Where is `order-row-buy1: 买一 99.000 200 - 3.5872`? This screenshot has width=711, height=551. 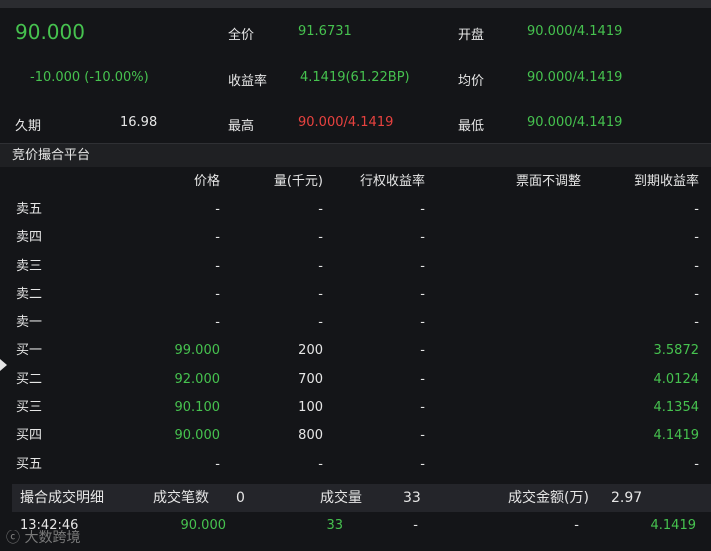 order-row-buy1: 买一 99.000 200 - 3.5872 is located at coordinates (361, 351).